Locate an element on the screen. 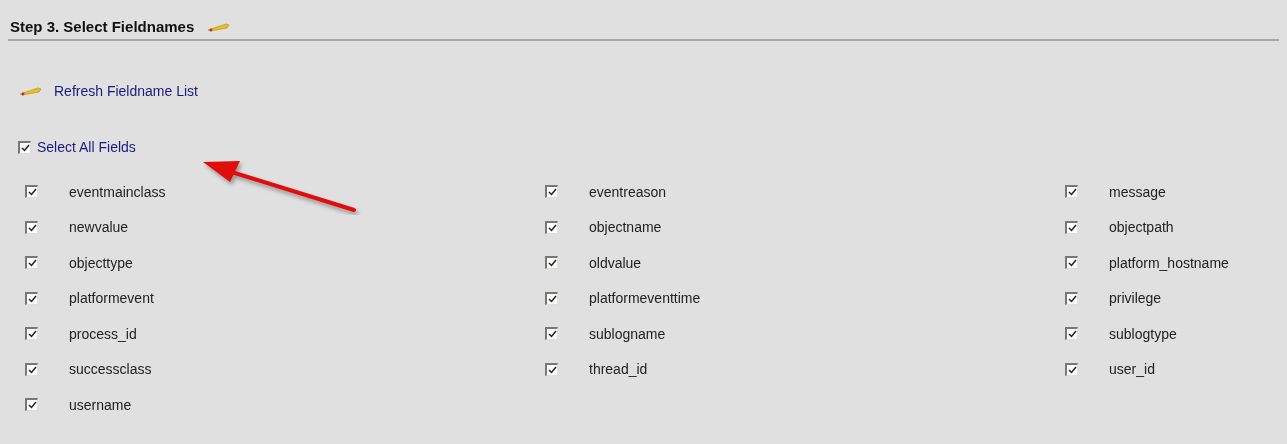  field-label: user_id is located at coordinates (1132, 369).